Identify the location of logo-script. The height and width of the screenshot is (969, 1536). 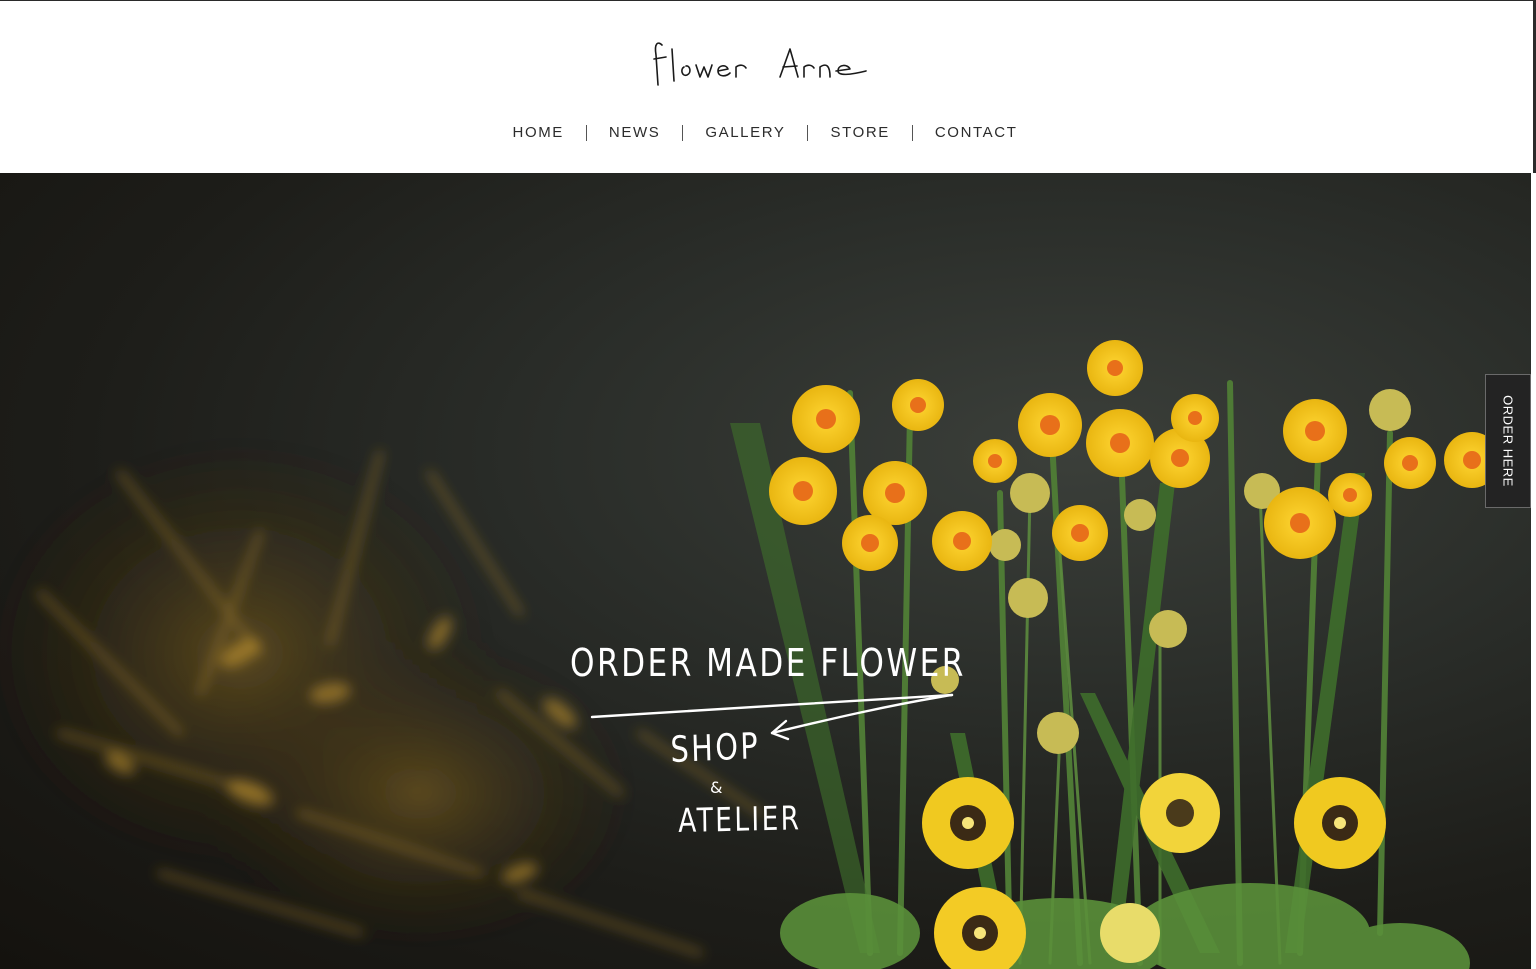
(760, 64).